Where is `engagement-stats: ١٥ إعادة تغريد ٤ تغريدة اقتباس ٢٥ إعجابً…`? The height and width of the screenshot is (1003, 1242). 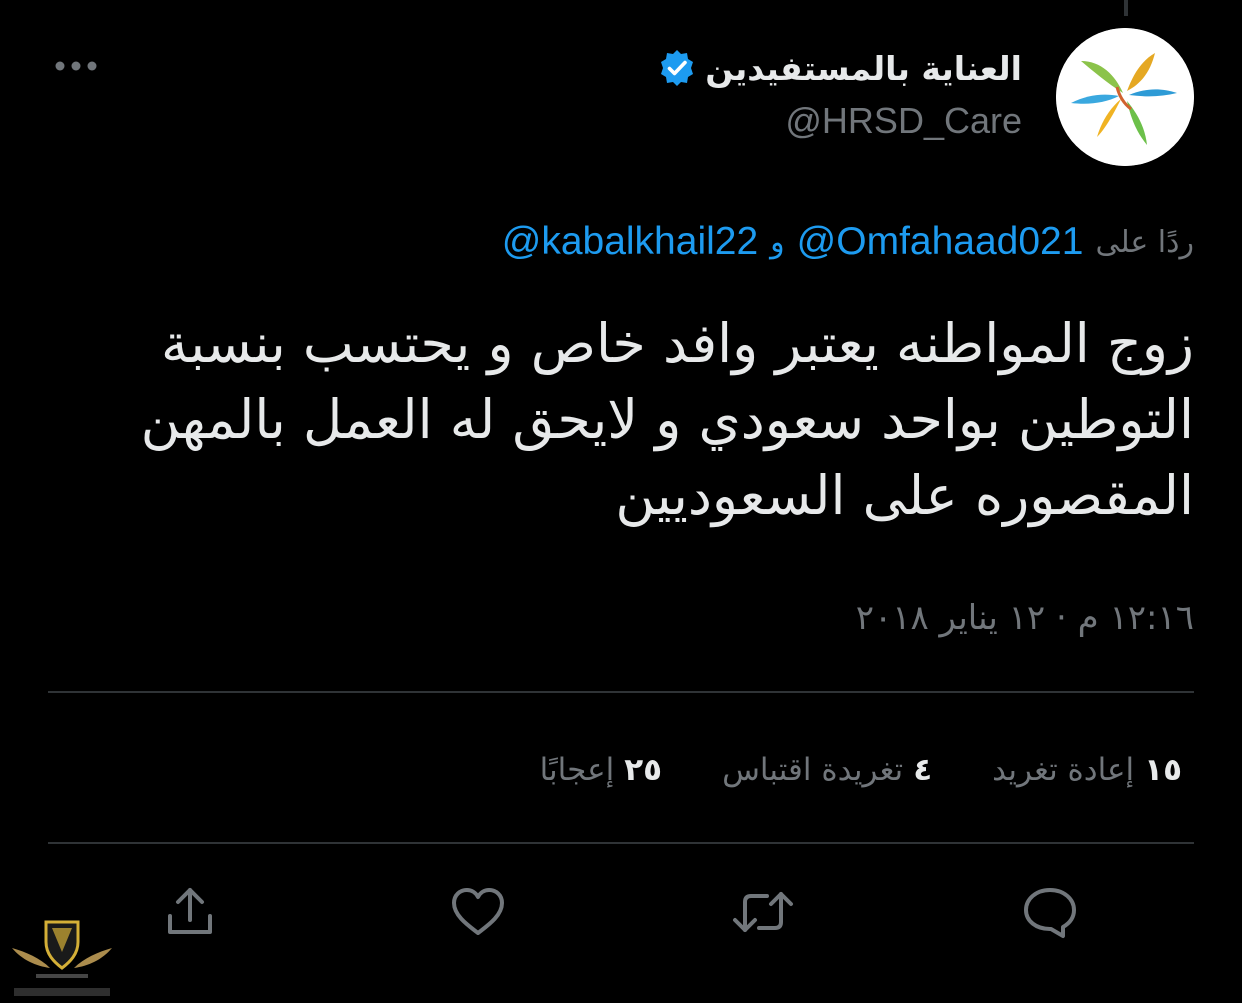 engagement-stats: ١٥ إعادة تغريد ٤ تغريدة اقتباس ٢٥ إعجابً… is located at coordinates (861, 770).